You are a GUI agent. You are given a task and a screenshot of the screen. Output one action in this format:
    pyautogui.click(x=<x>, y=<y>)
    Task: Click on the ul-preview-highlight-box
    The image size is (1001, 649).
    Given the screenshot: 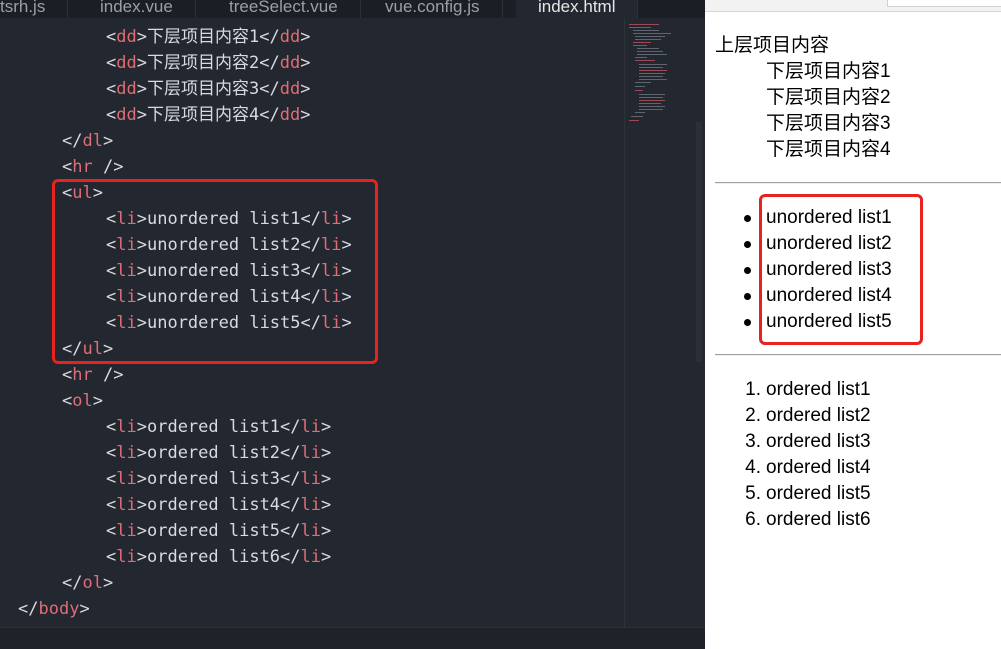 What is the action you would take?
    pyautogui.click(x=841, y=269)
    